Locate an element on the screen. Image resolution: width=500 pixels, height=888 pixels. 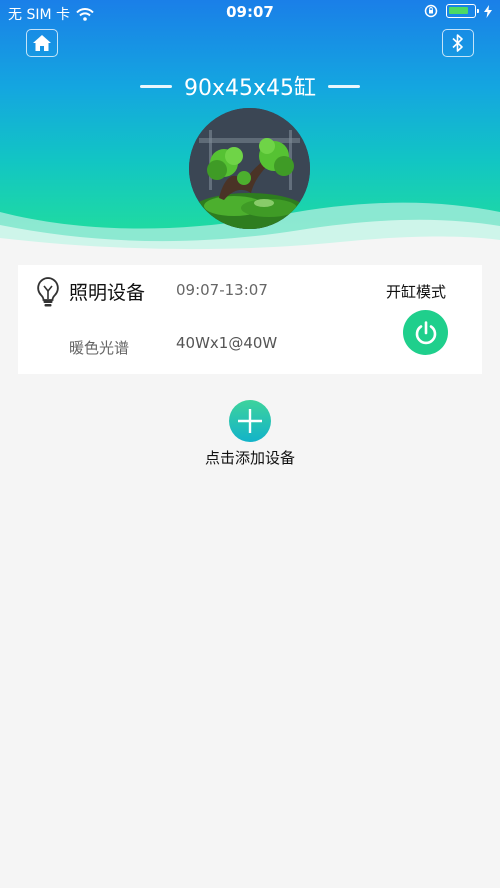
power-icon is located at coordinates (425, 332).